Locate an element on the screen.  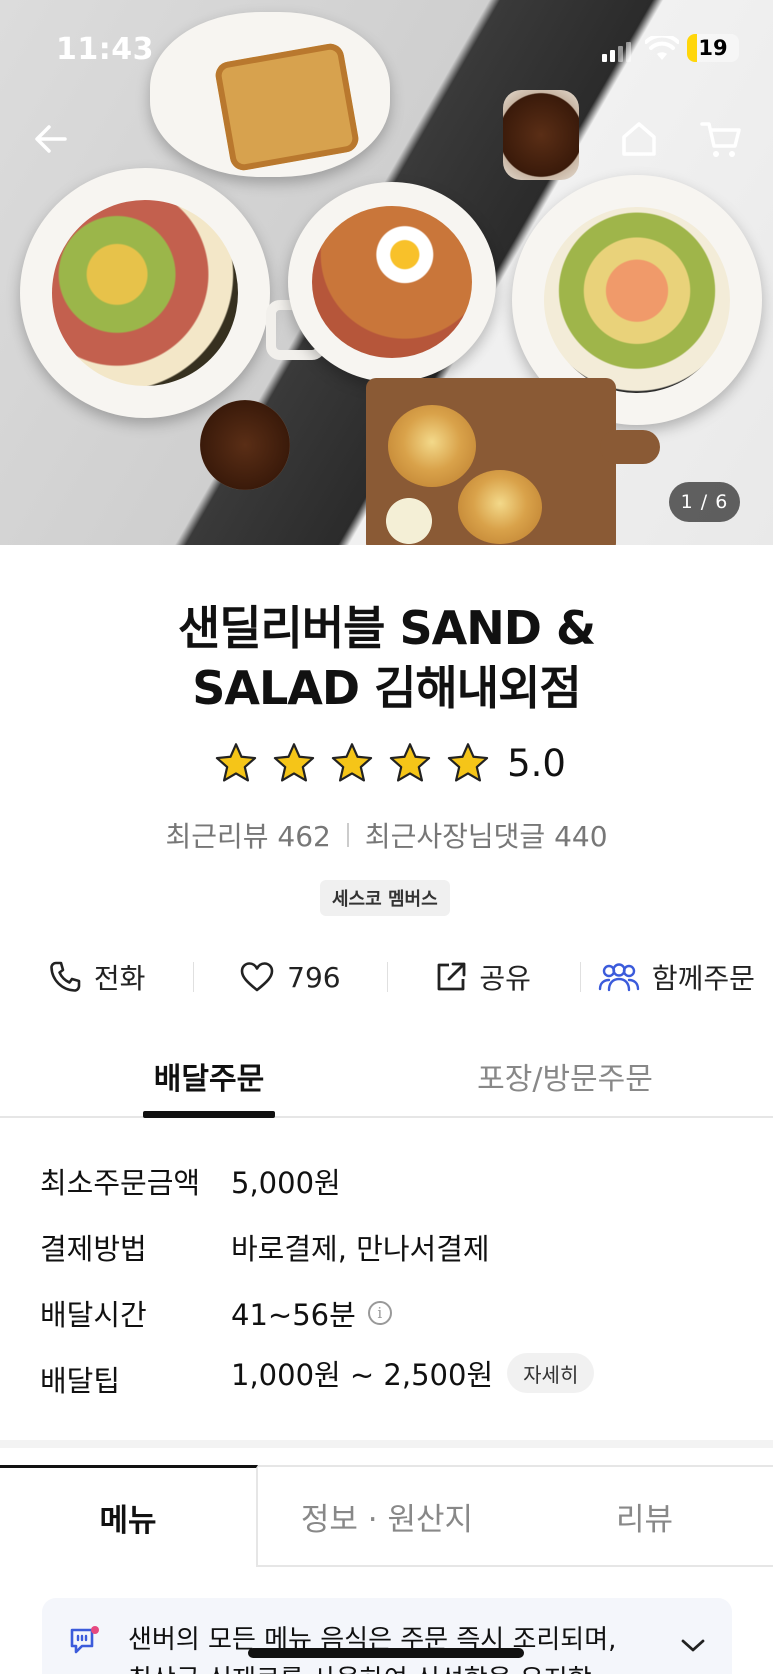
store-actions: 전화 796 공유 함께주문 is located at coordinates (386, 977).